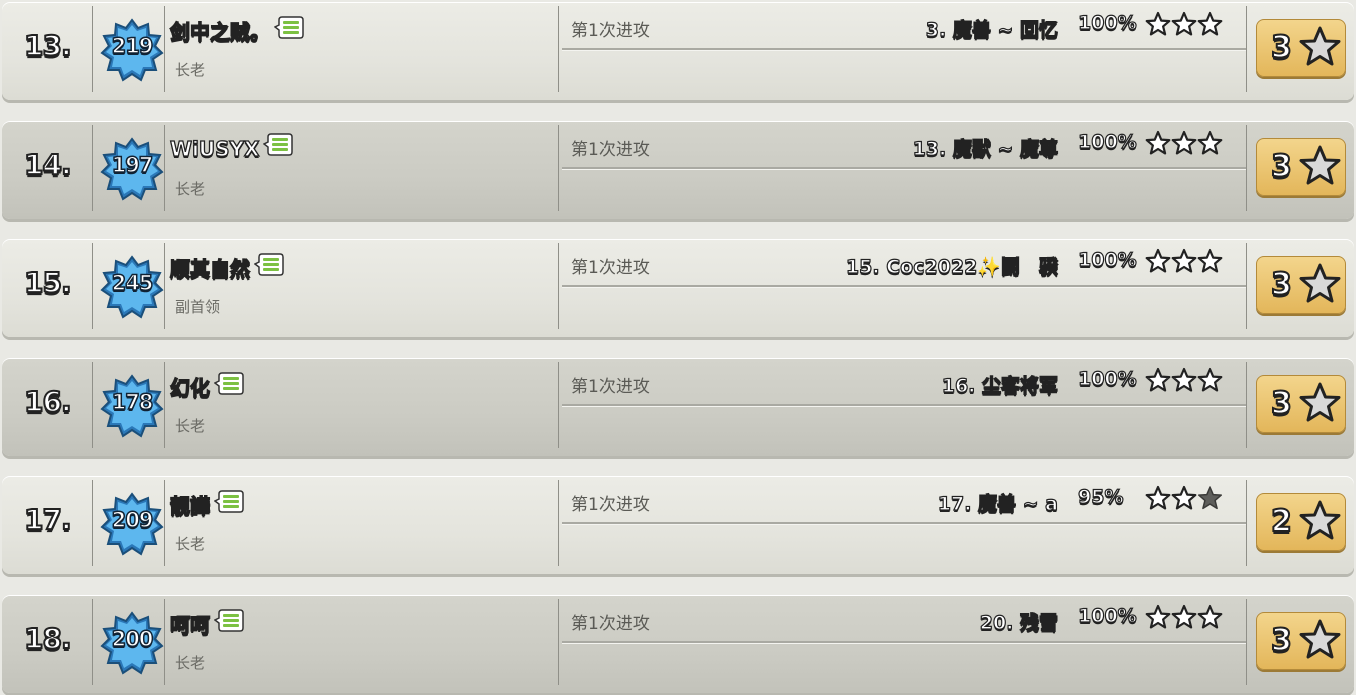 This screenshot has height=695, width=1356. I want to click on member-name-line: 呵呵, so click(206, 625).